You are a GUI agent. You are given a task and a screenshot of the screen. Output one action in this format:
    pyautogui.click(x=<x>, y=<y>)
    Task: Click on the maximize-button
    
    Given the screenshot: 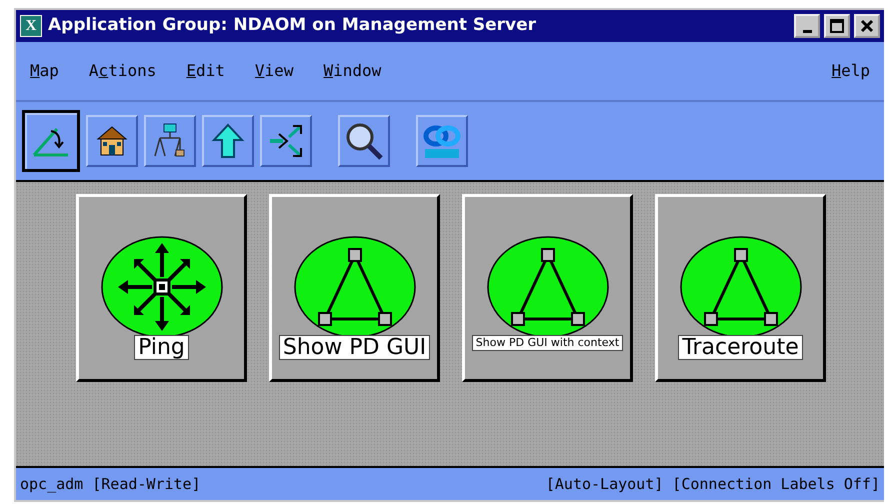 What is the action you would take?
    pyautogui.click(x=837, y=26)
    